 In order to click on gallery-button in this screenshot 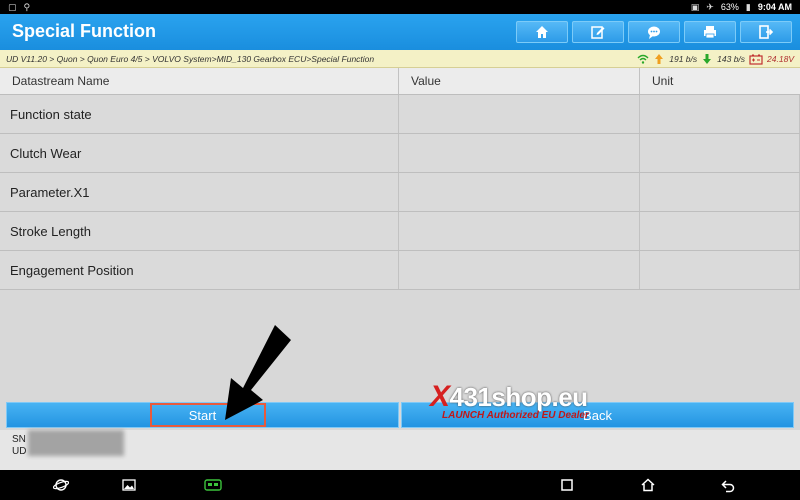, I will do `click(129, 485)`.